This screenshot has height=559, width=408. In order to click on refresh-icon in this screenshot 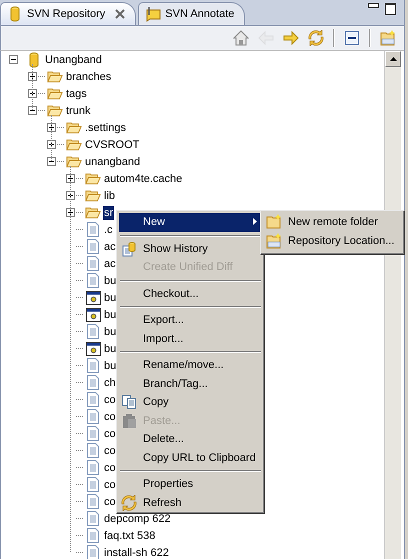, I will do `click(129, 502)`.